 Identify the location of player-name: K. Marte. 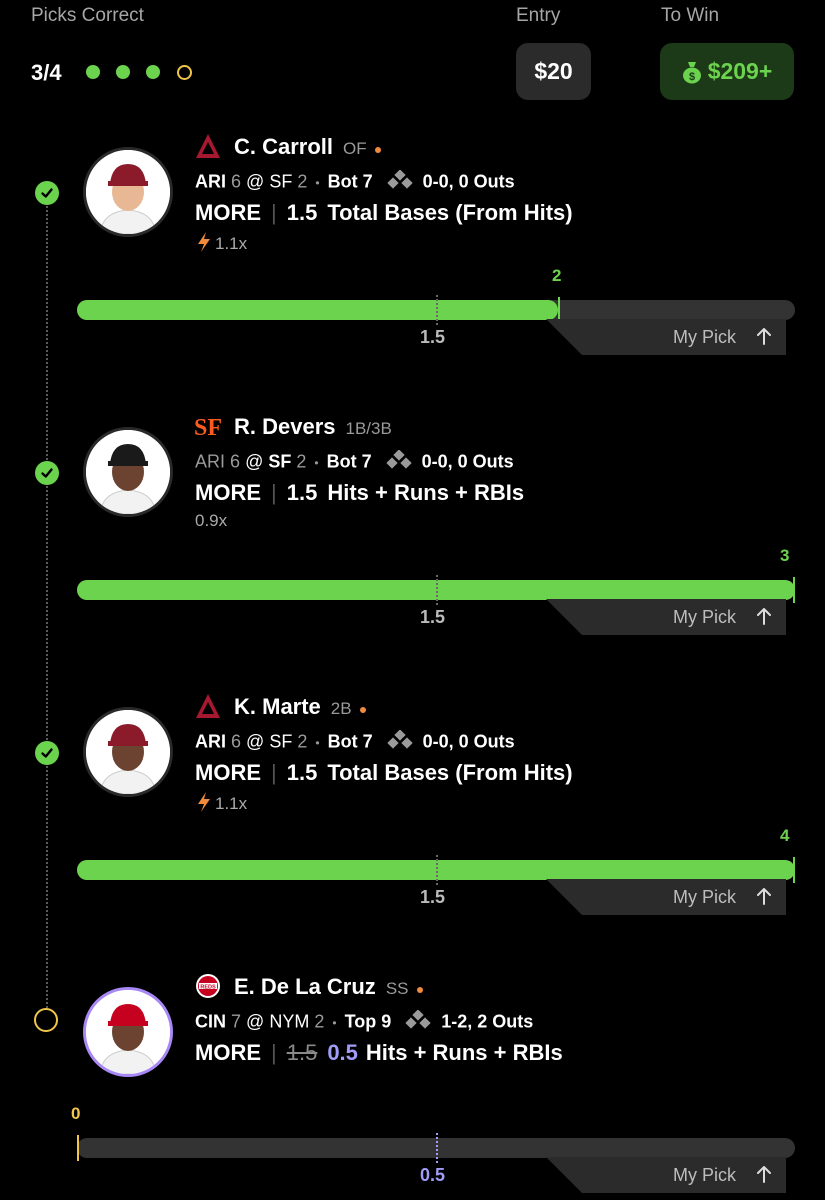
(277, 706).